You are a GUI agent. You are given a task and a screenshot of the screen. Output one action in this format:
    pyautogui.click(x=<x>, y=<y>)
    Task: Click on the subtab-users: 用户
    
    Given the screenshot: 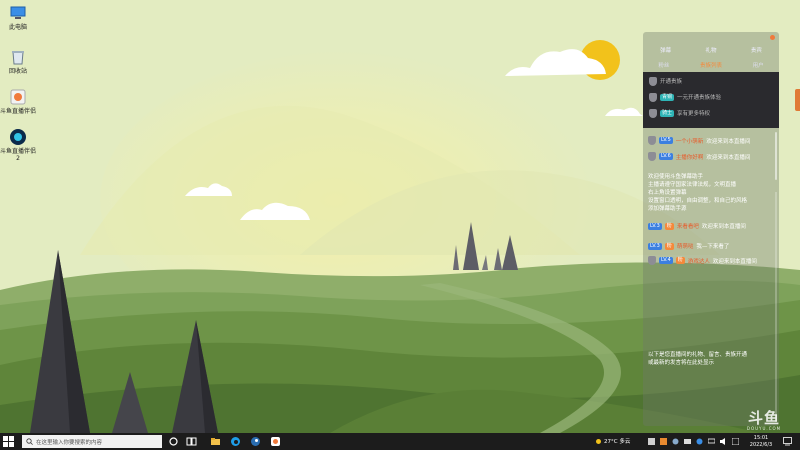 What is the action you would take?
    pyautogui.click(x=758, y=65)
    